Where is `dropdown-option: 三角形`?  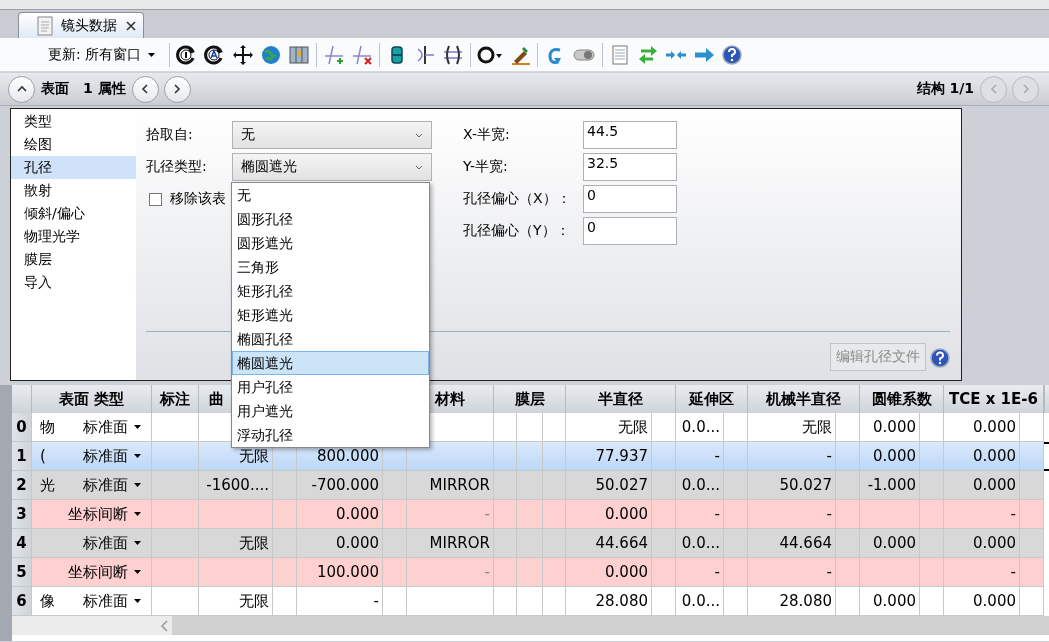
dropdown-option: 三角形 is located at coordinates (330, 267).